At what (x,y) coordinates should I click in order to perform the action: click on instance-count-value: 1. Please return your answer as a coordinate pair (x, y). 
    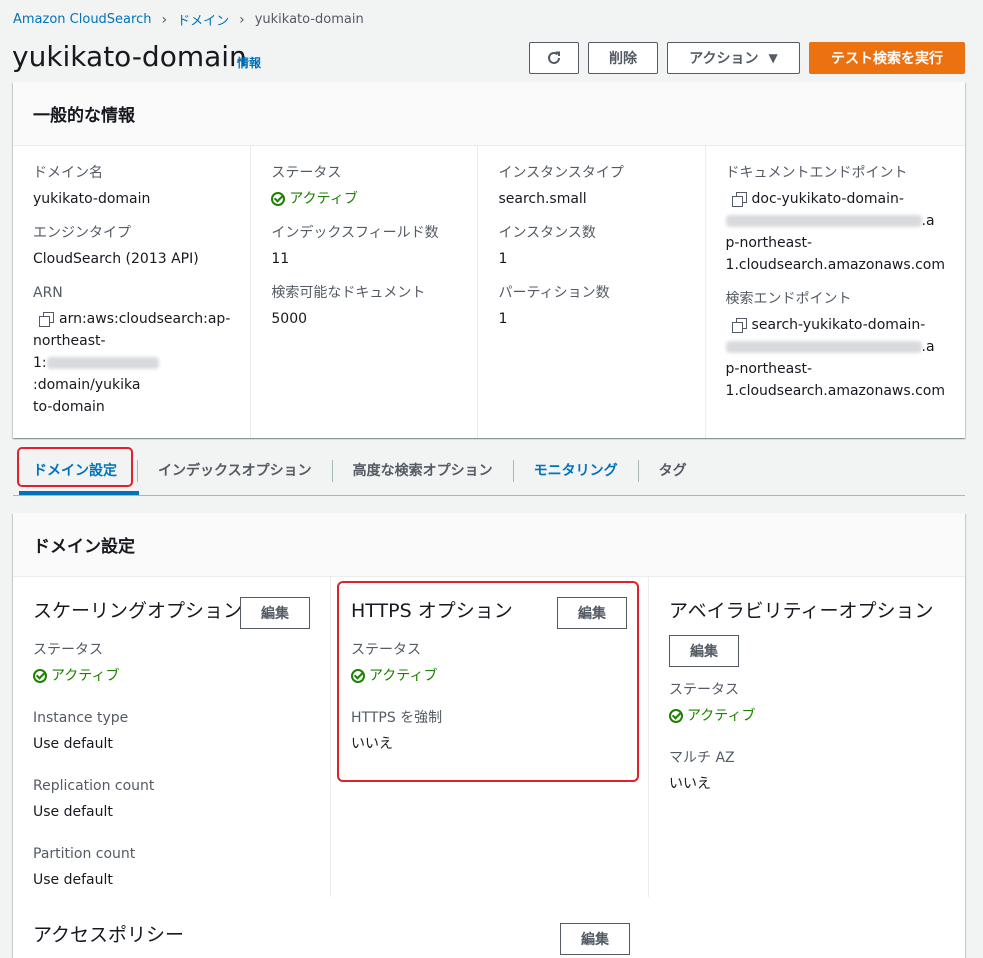
    Looking at the image, I should click on (503, 259).